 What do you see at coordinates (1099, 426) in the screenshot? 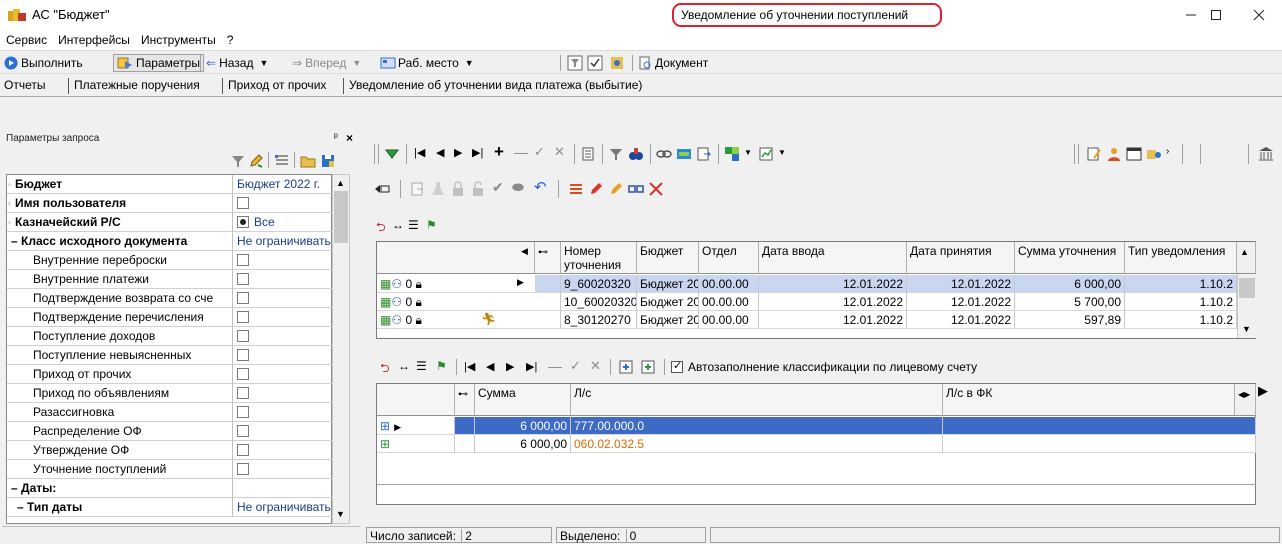
I see `cell` at bounding box center [1099, 426].